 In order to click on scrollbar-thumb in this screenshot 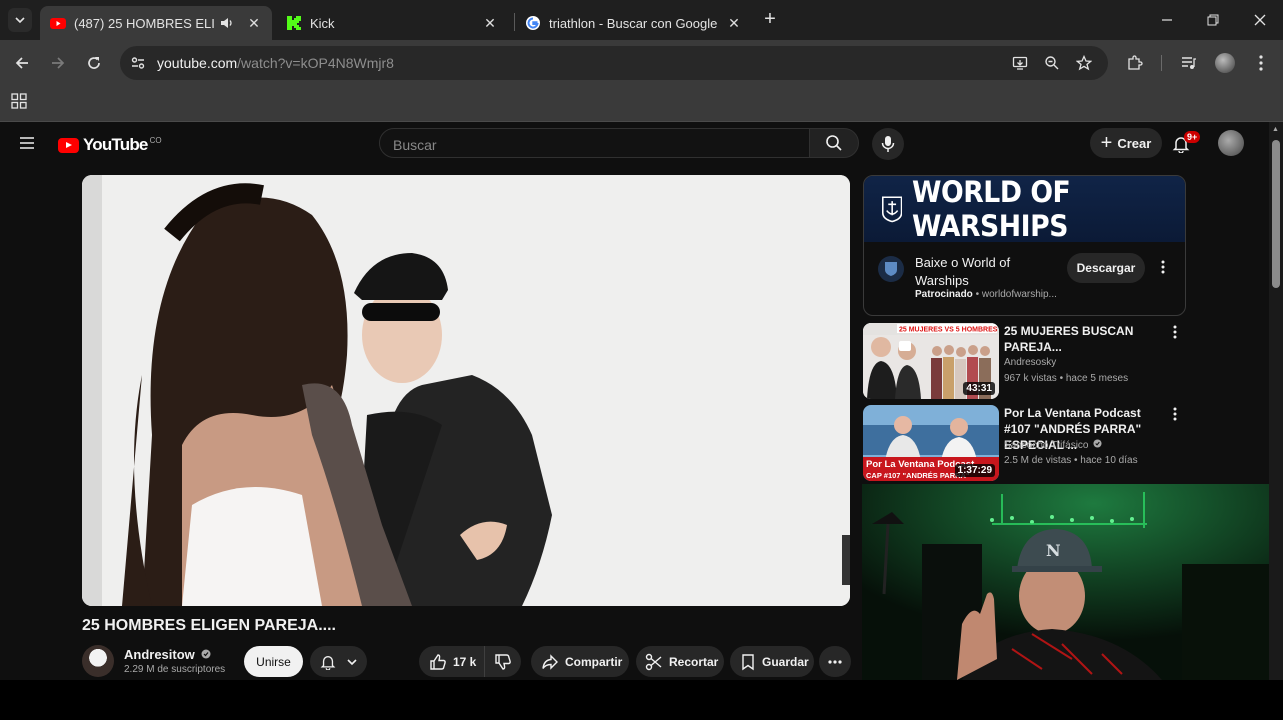, I will do `click(1276, 214)`.